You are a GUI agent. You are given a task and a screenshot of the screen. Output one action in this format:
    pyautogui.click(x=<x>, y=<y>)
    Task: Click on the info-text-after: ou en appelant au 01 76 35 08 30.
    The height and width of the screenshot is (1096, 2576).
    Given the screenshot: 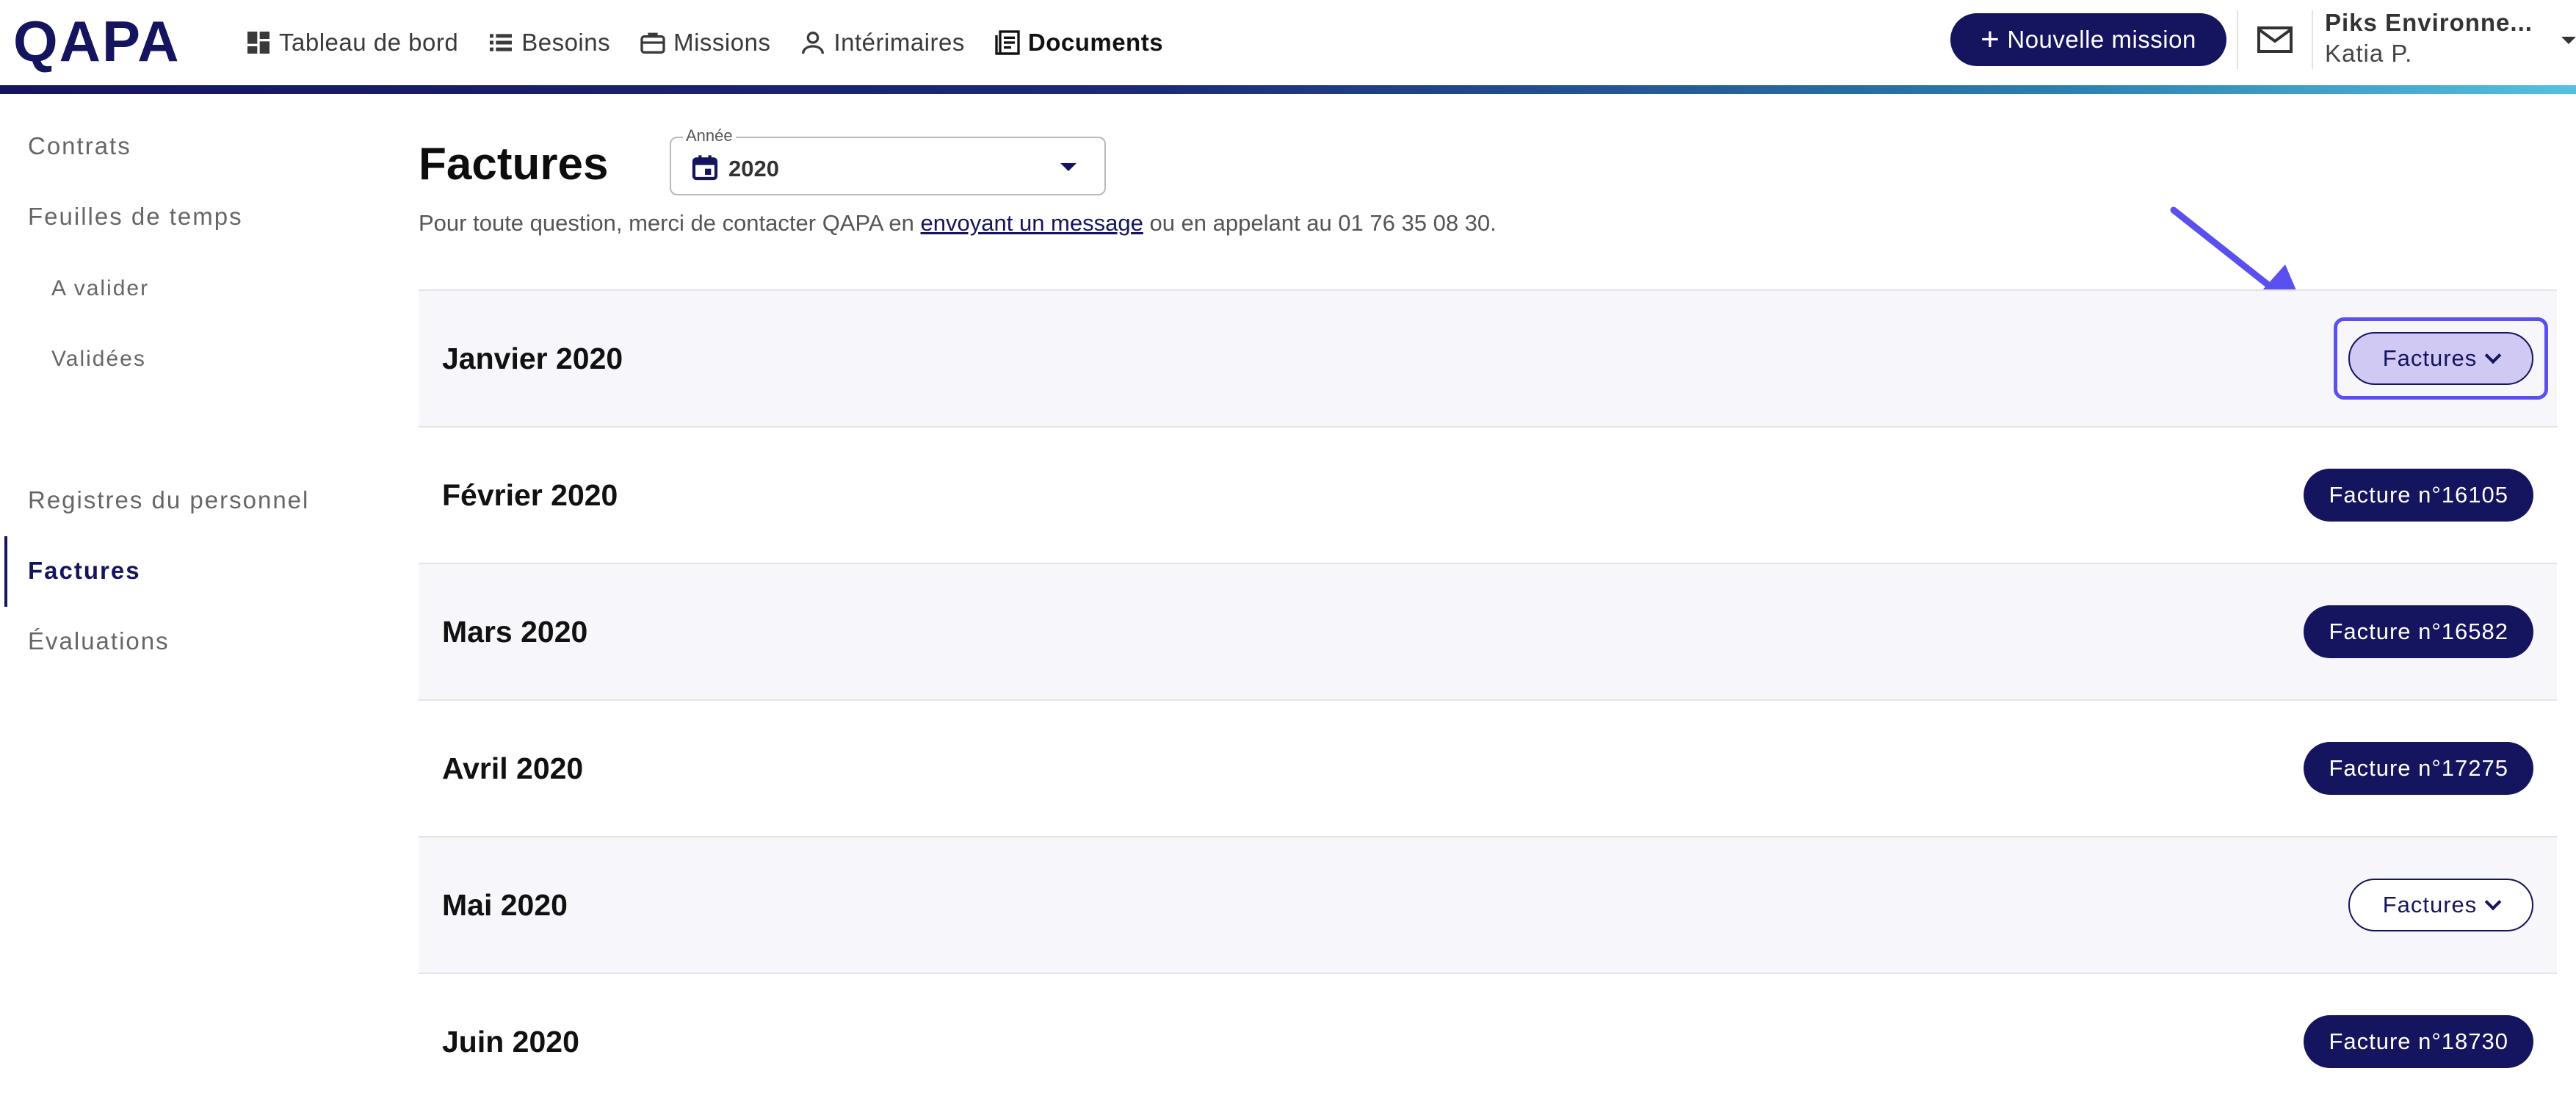 What is the action you would take?
    pyautogui.click(x=1320, y=223)
    